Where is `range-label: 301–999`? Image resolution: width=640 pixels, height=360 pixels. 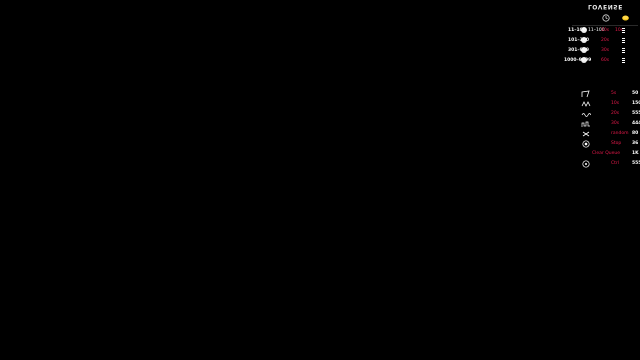 range-label: 301–999 is located at coordinates (579, 50).